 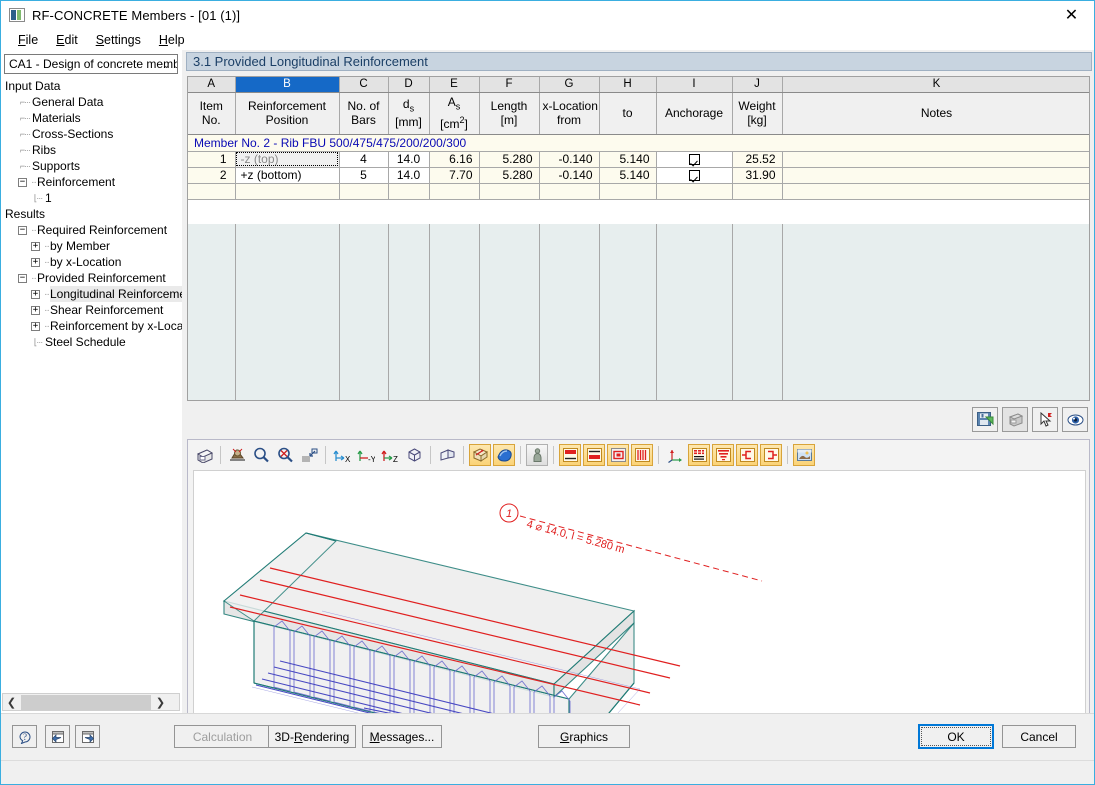 I want to click on sidebar-item-reinforcement-by-x-locatio: + ·· Reinforcement by x-Locatio, so click(x=91, y=326).